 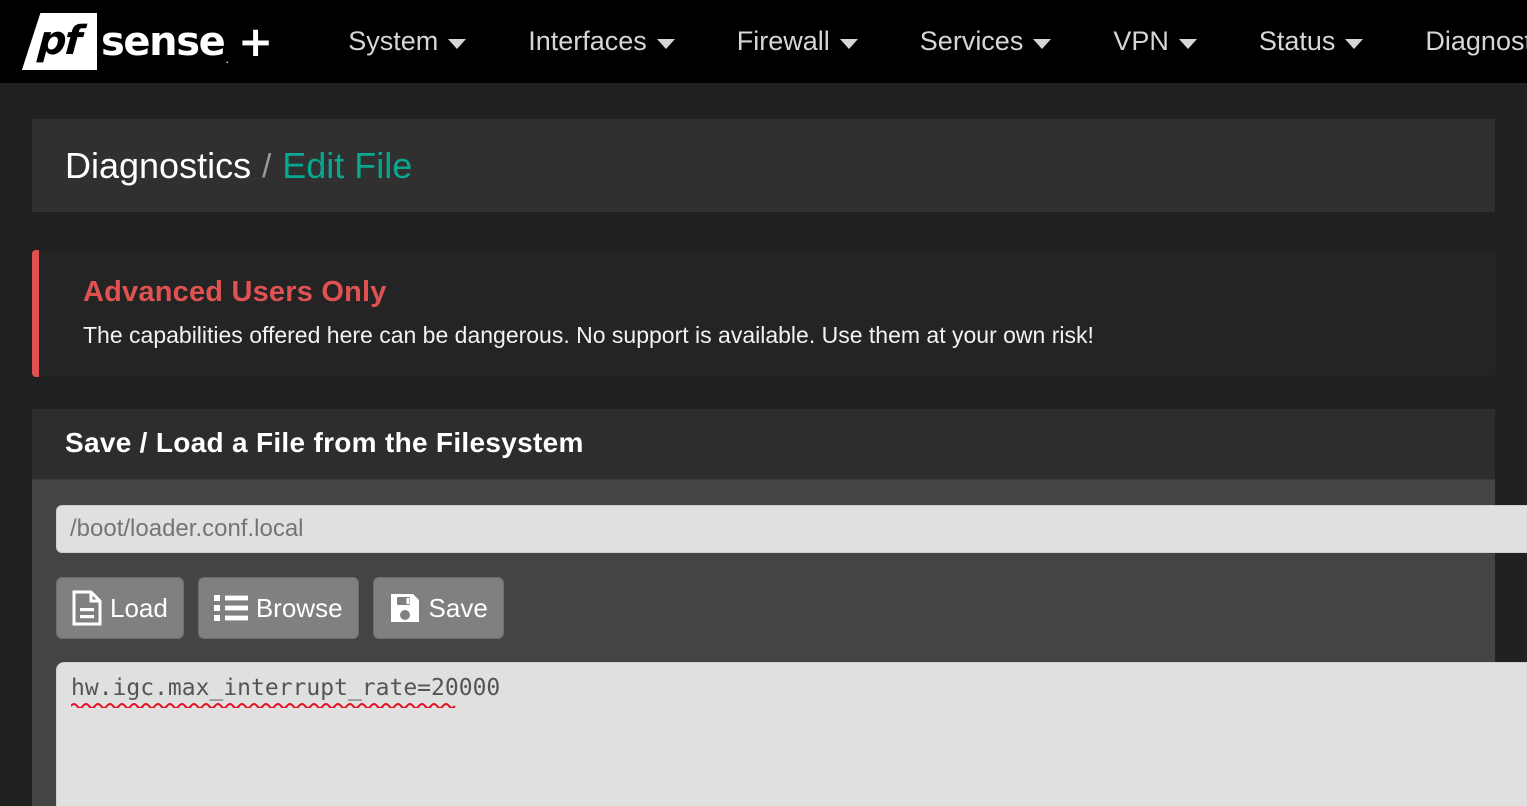 What do you see at coordinates (775, 608) in the screenshot?
I see `file-action-buttons: Load Browse Save` at bounding box center [775, 608].